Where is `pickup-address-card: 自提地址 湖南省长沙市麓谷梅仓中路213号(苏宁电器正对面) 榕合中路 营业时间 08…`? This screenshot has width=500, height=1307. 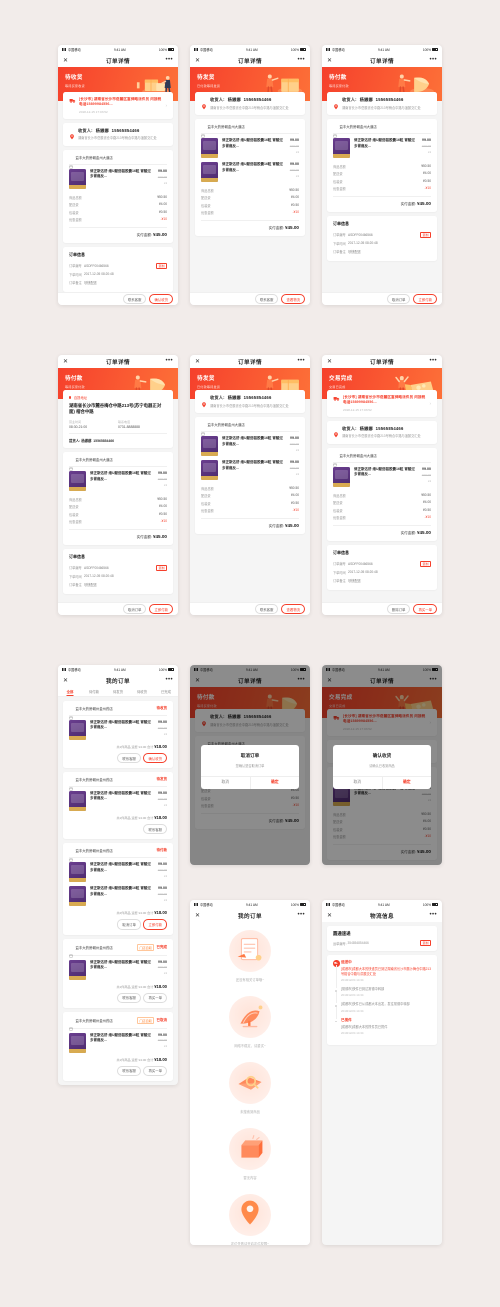 pickup-address-card: 自提地址 湖南省长沙市麓谷梅仓中路213号(苏宁电器正对面) 榕合中路 营业时间 08… is located at coordinates (118, 419).